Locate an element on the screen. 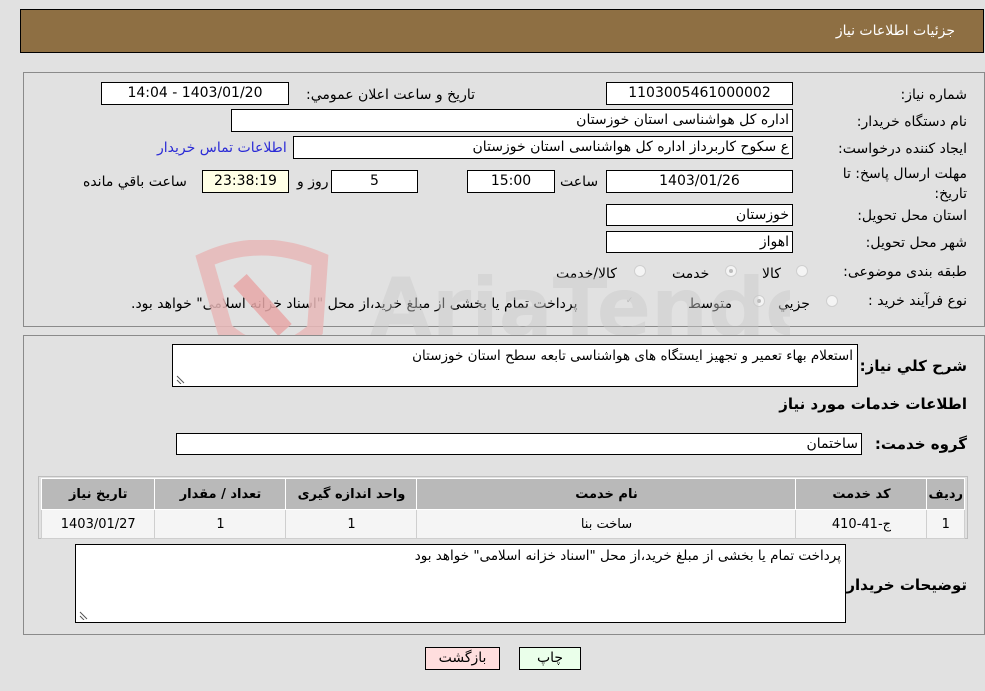  category-option-goods-service: کالا/خدمت is located at coordinates (586, 274).